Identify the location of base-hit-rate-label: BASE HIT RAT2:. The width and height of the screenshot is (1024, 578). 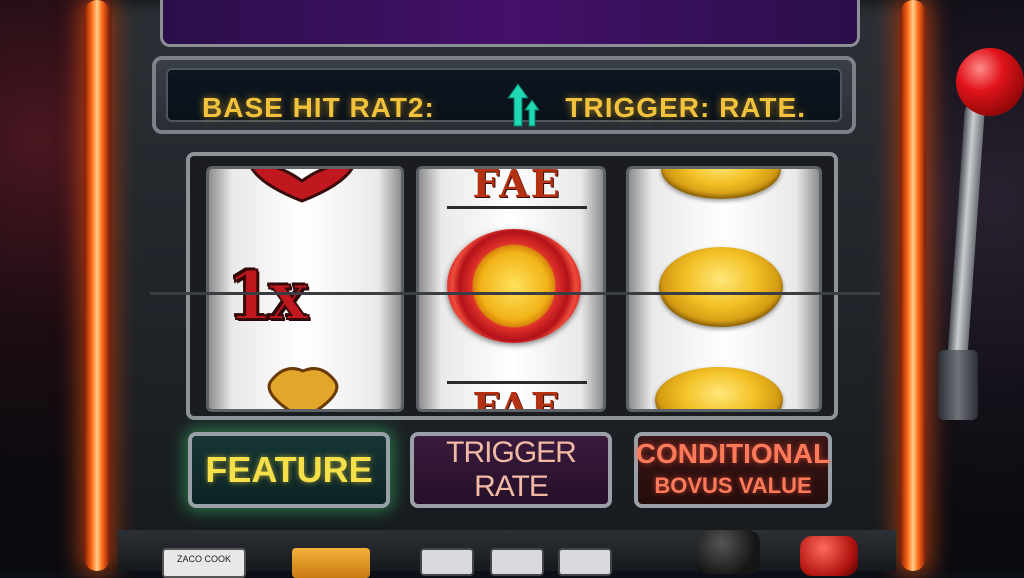
(318, 107).